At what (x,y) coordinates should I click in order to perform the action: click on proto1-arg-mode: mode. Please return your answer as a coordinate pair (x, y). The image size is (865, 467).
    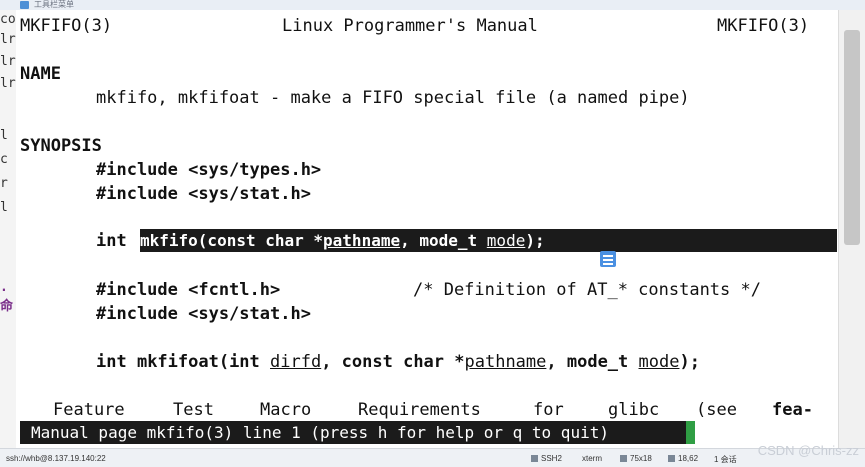
    Looking at the image, I should click on (506, 240).